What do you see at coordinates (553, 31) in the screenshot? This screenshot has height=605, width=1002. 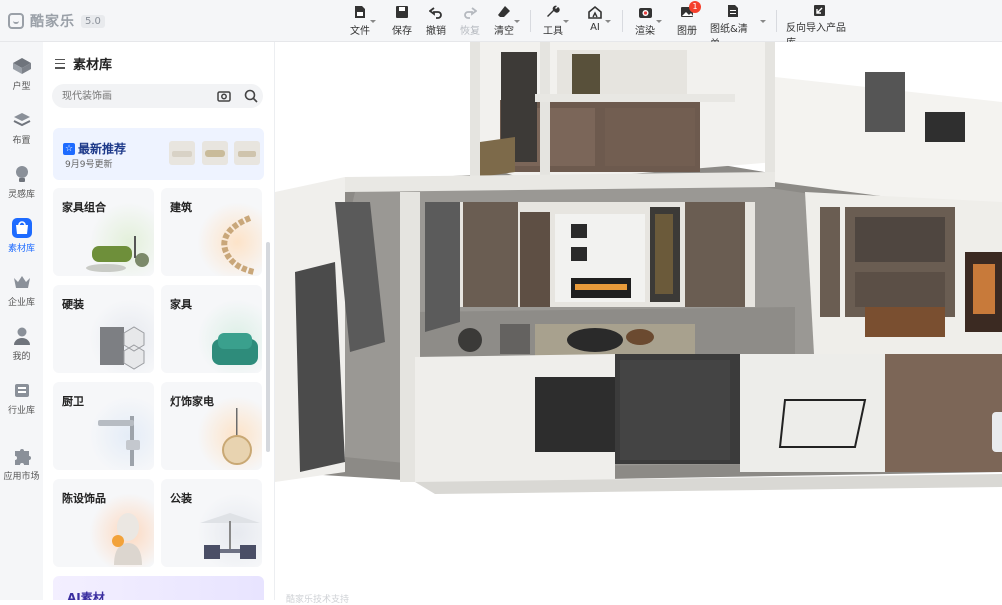 I see `tools-label: 工具` at bounding box center [553, 31].